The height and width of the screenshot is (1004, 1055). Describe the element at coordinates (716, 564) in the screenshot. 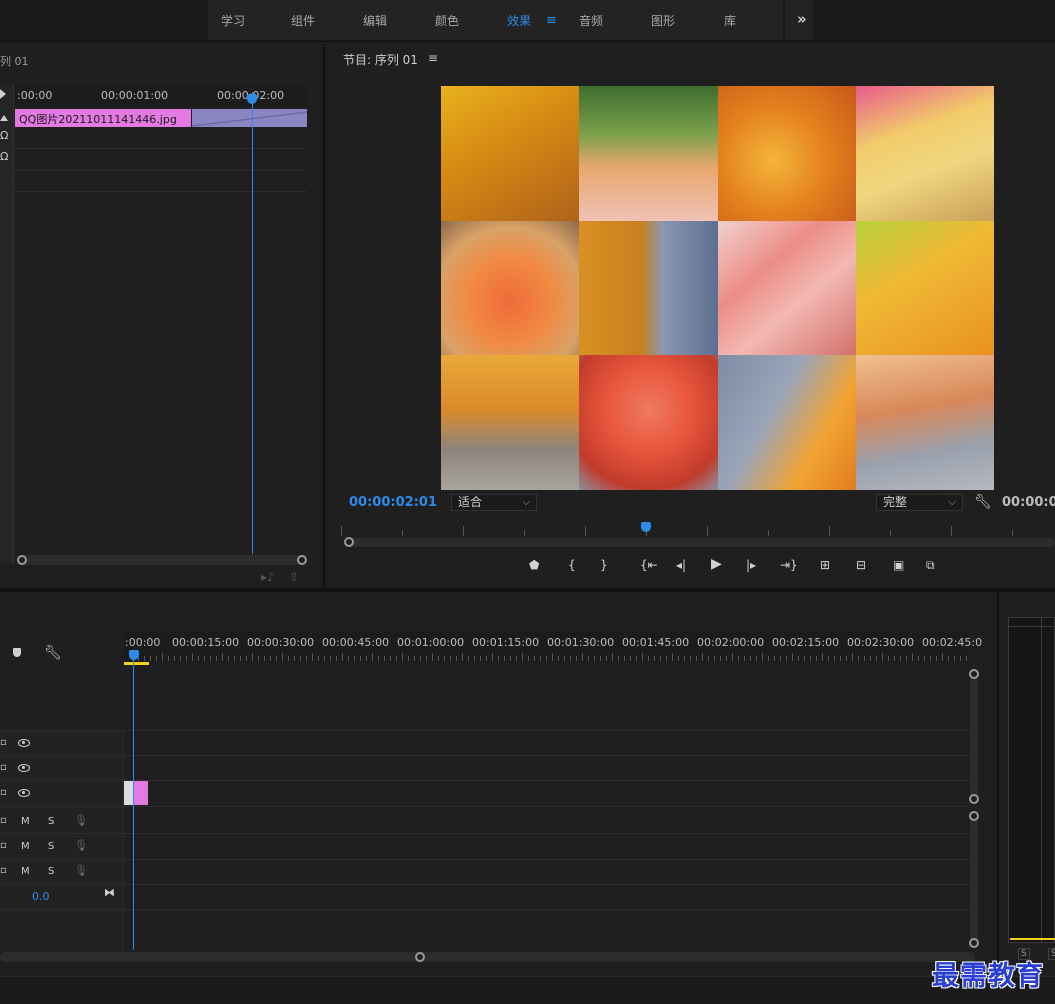

I see `play-icon: ▶` at that location.